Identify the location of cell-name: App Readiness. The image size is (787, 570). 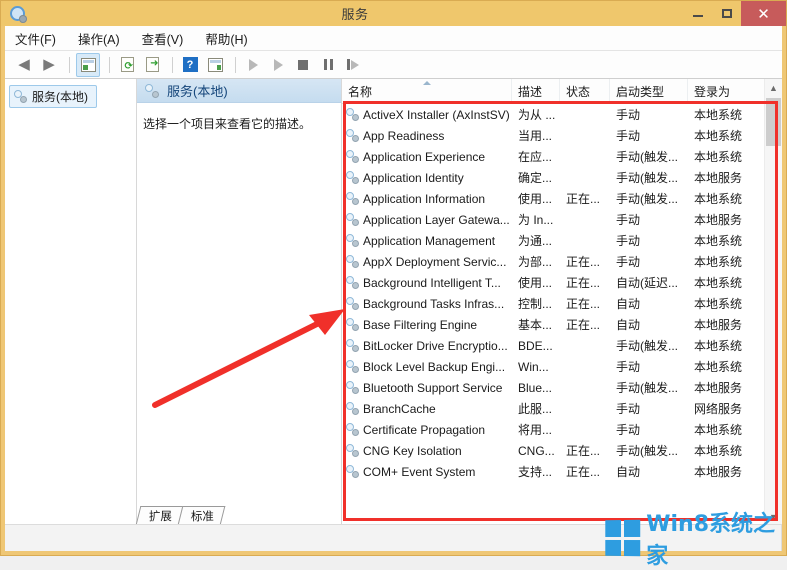
(427, 136).